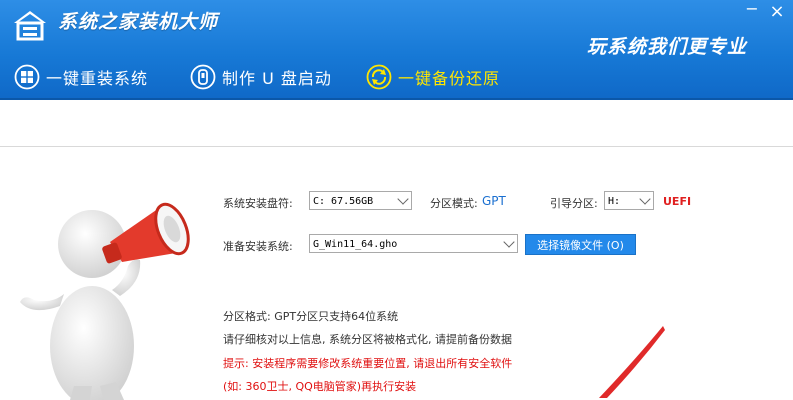  I want to click on tab-label: 制作 U 盘启动, so click(277, 78).